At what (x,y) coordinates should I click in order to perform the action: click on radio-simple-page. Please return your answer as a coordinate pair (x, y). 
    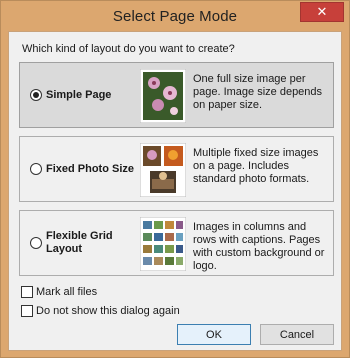
    Looking at the image, I should click on (36, 95).